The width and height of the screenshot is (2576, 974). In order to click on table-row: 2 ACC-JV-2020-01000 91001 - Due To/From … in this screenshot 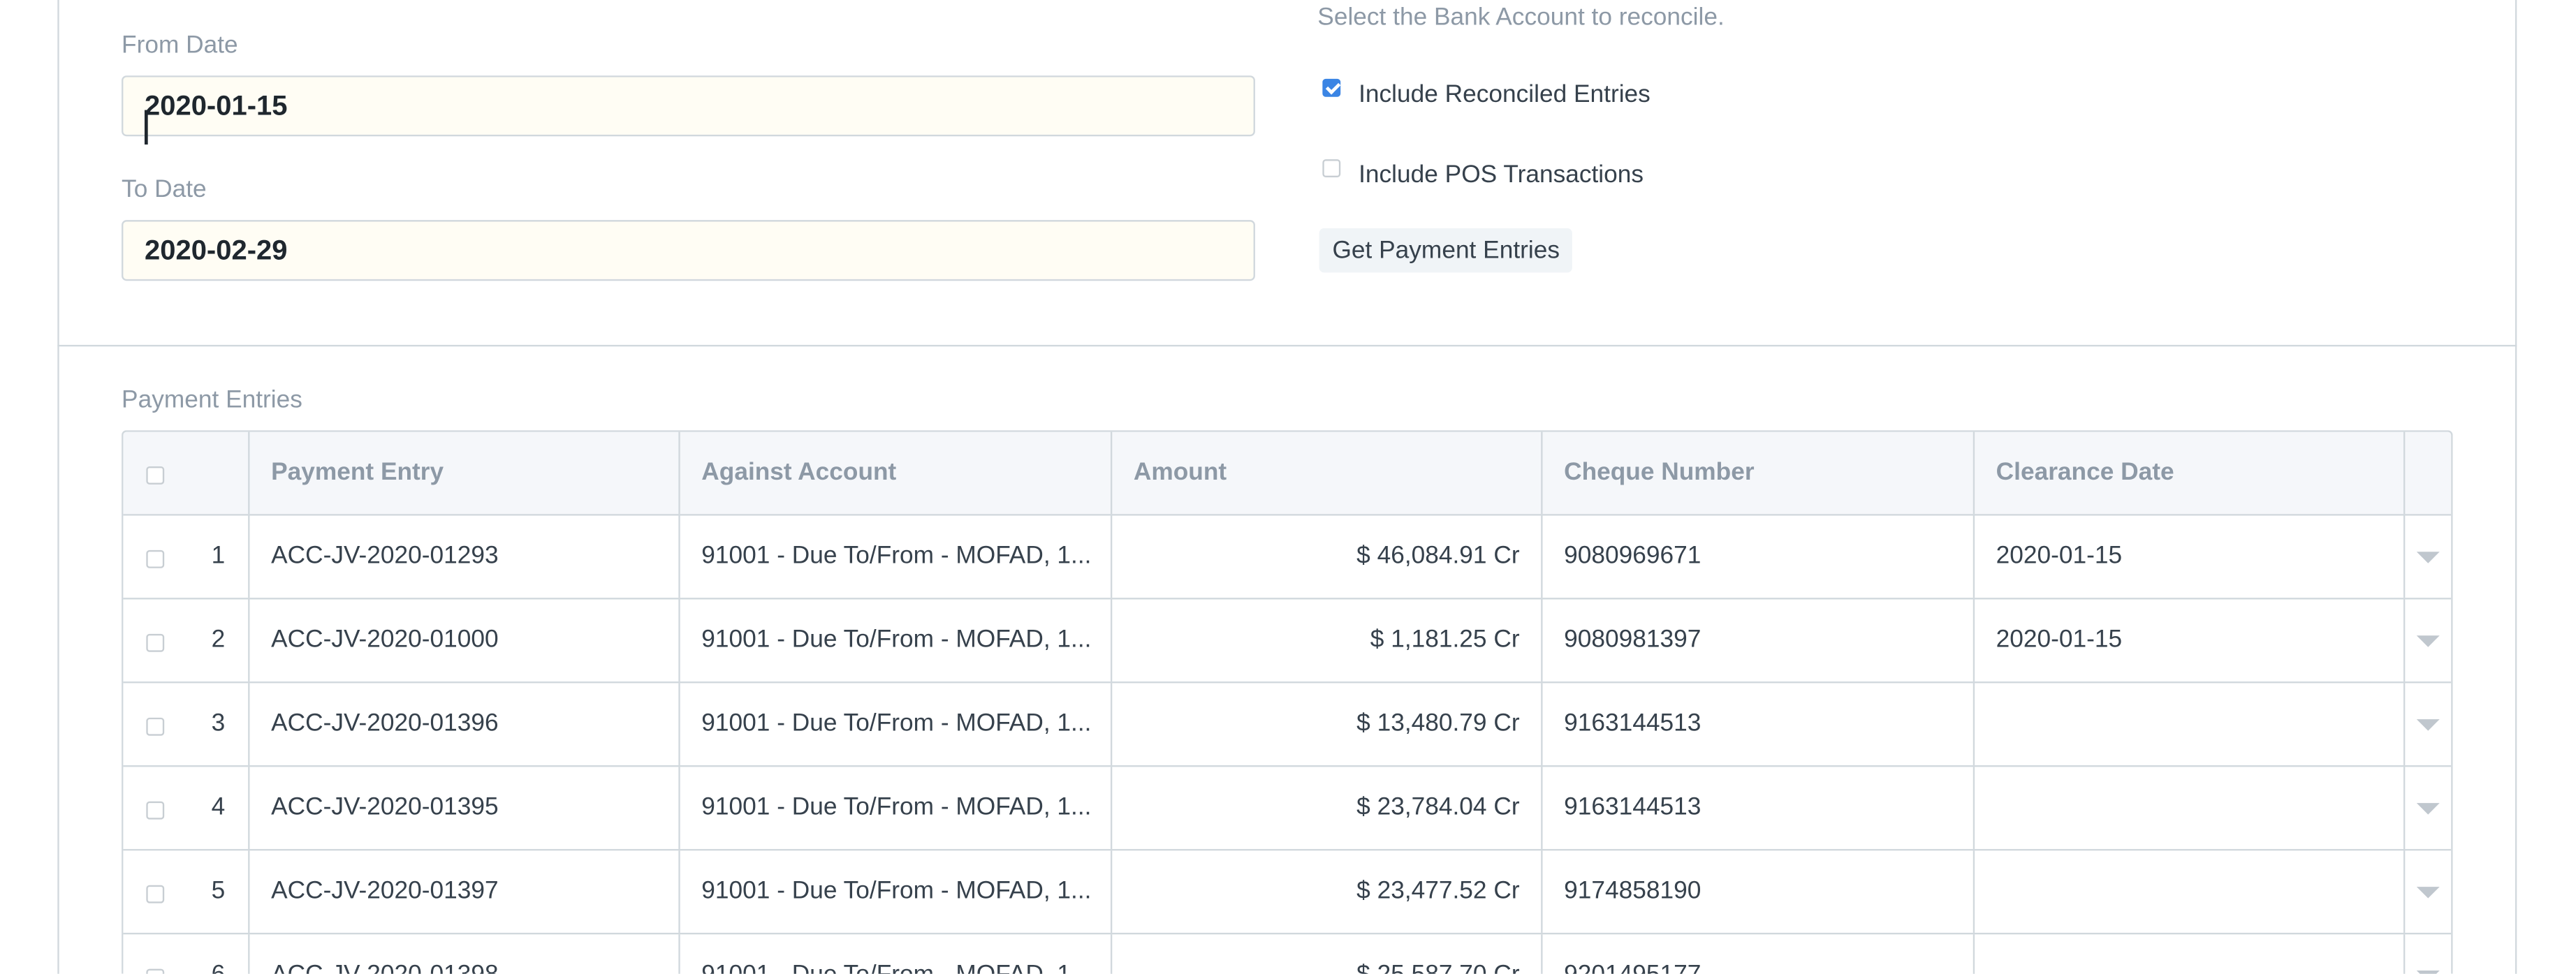, I will do `click(1287, 641)`.